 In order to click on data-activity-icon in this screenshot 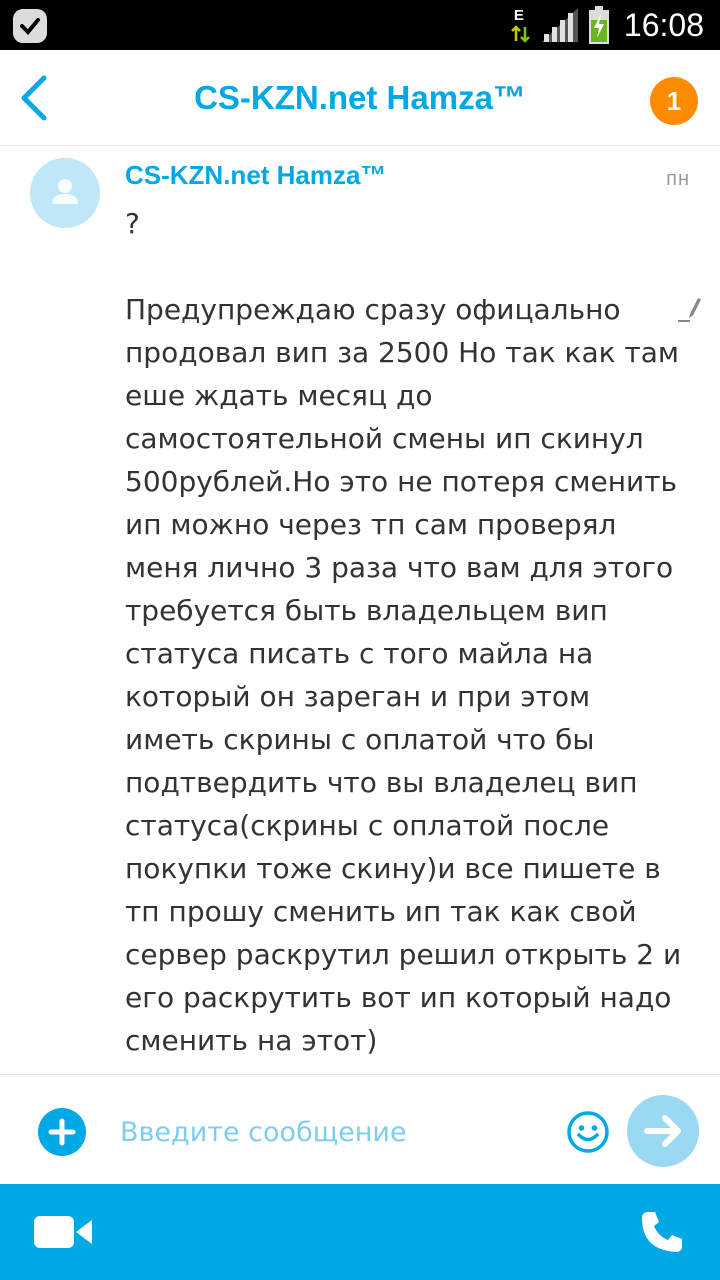, I will do `click(520, 34)`.